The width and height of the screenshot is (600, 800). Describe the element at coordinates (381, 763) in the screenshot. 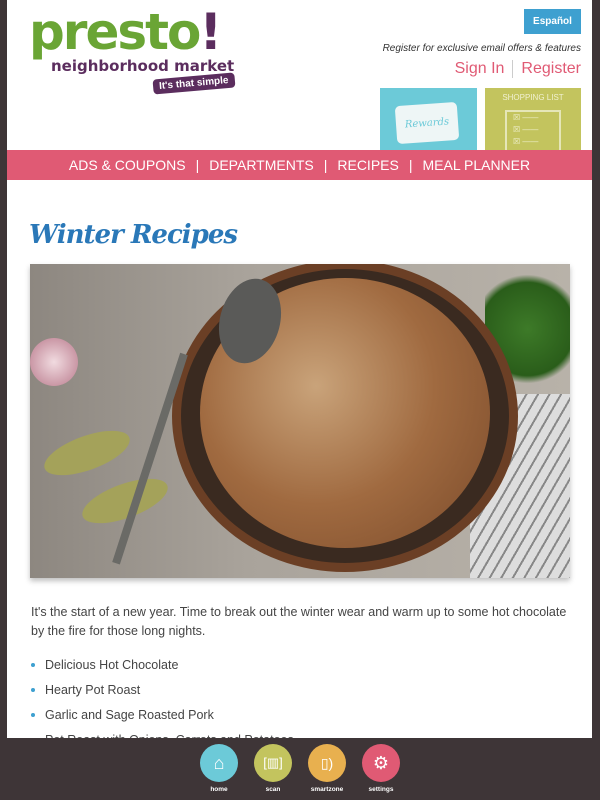

I see `gear-icon: ⚙` at that location.